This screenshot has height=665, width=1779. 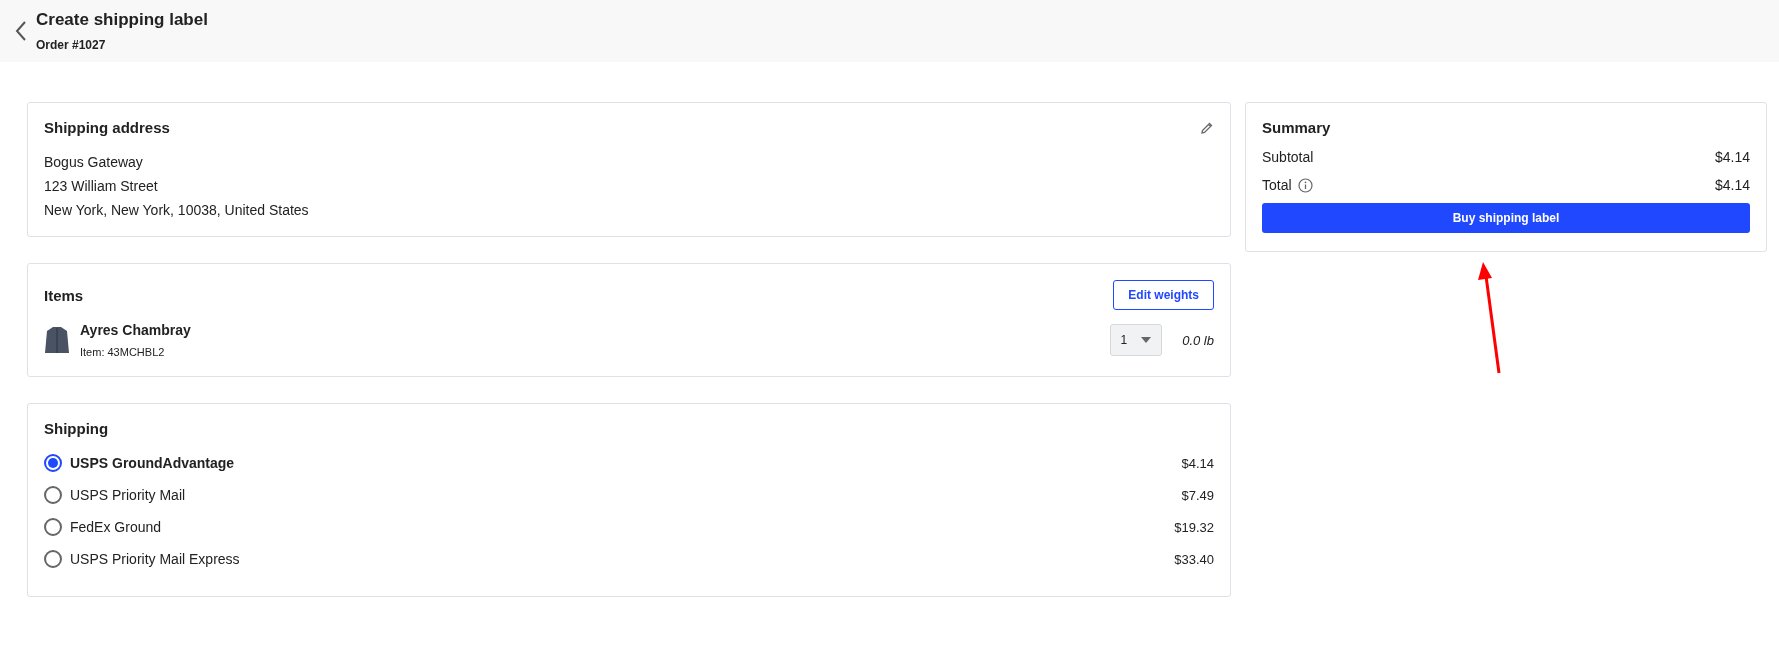 I want to click on card-title: Shipping, so click(x=76, y=428).